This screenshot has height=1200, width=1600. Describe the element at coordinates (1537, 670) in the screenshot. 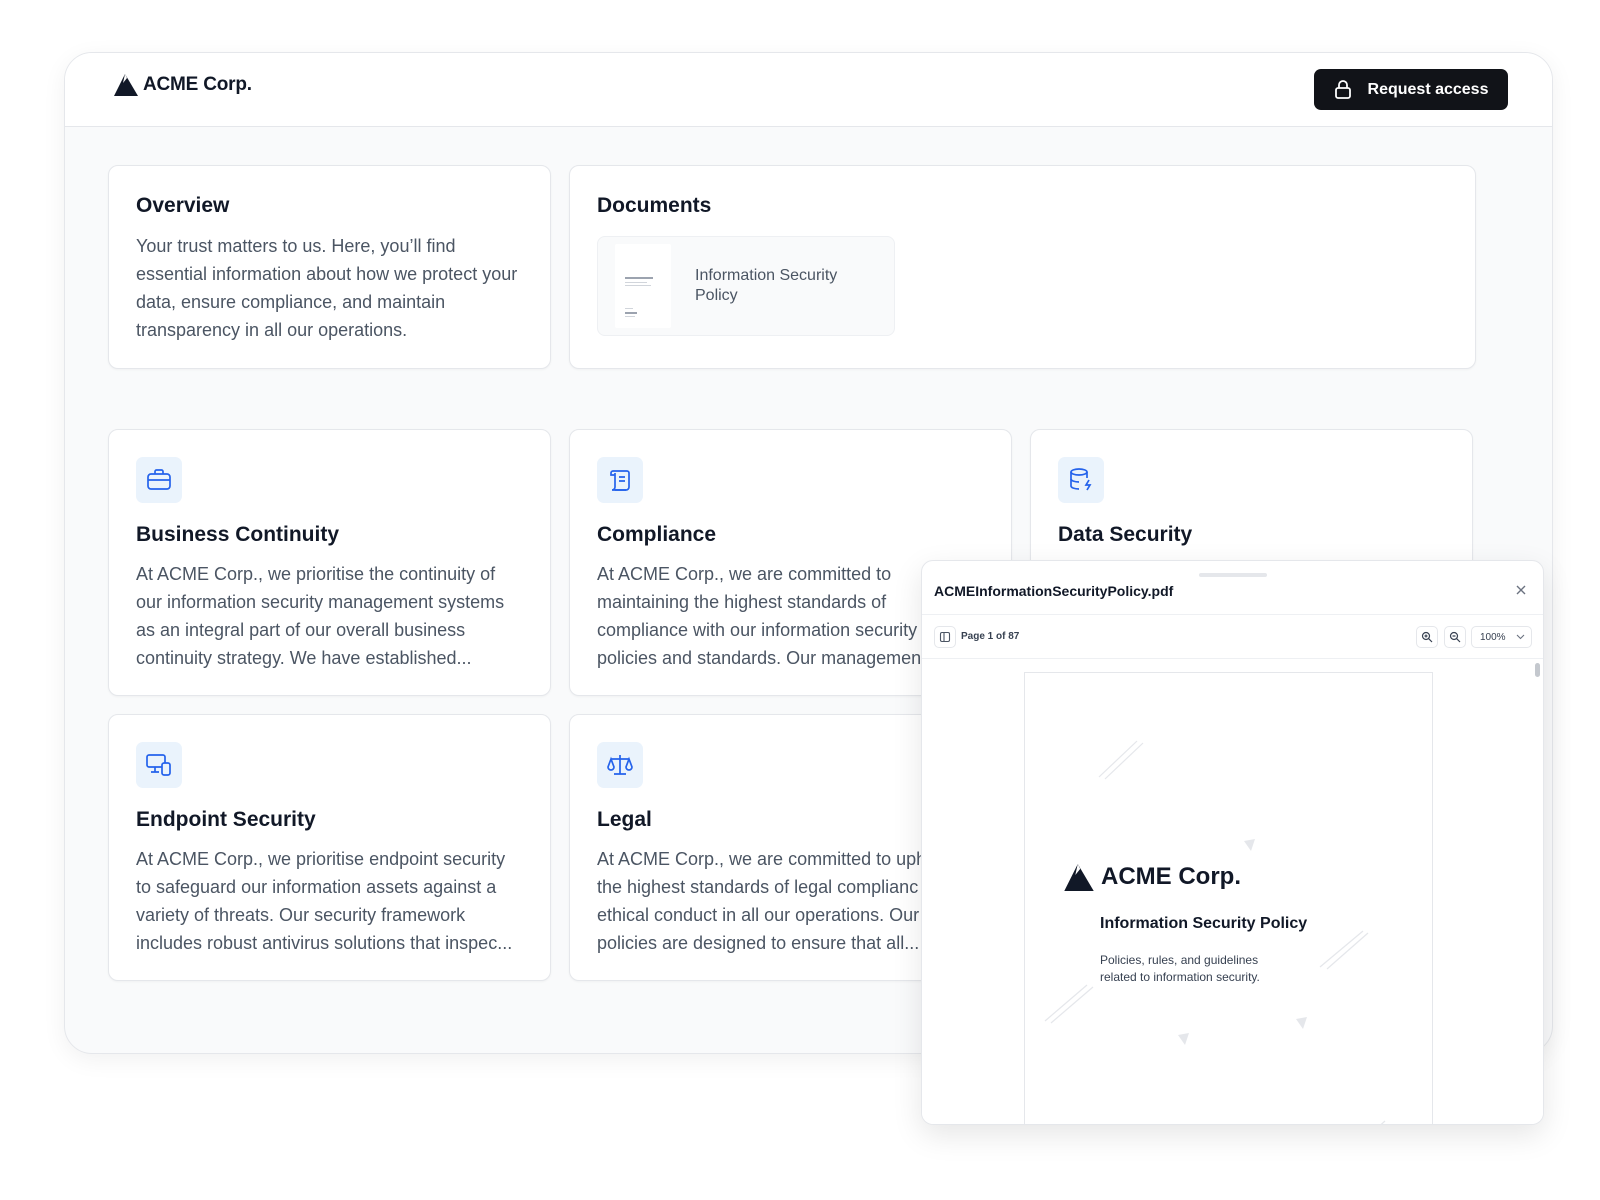

I see `viewer-scrollbar` at that location.